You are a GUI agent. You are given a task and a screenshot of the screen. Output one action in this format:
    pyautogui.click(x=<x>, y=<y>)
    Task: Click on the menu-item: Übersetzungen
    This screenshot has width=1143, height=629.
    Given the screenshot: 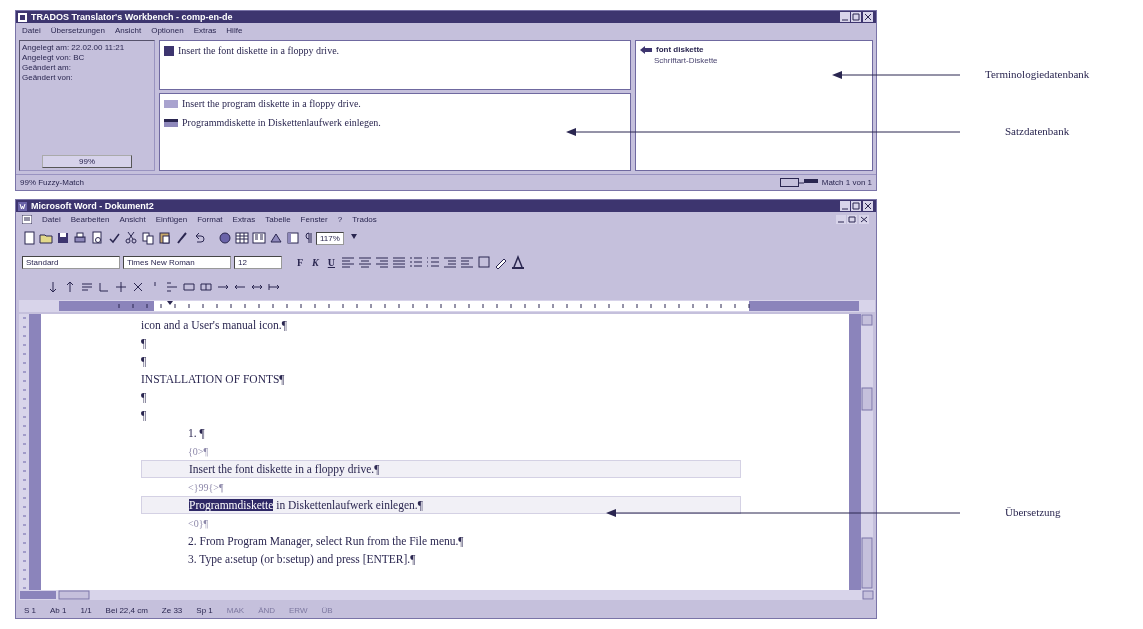 What is the action you would take?
    pyautogui.click(x=77, y=30)
    